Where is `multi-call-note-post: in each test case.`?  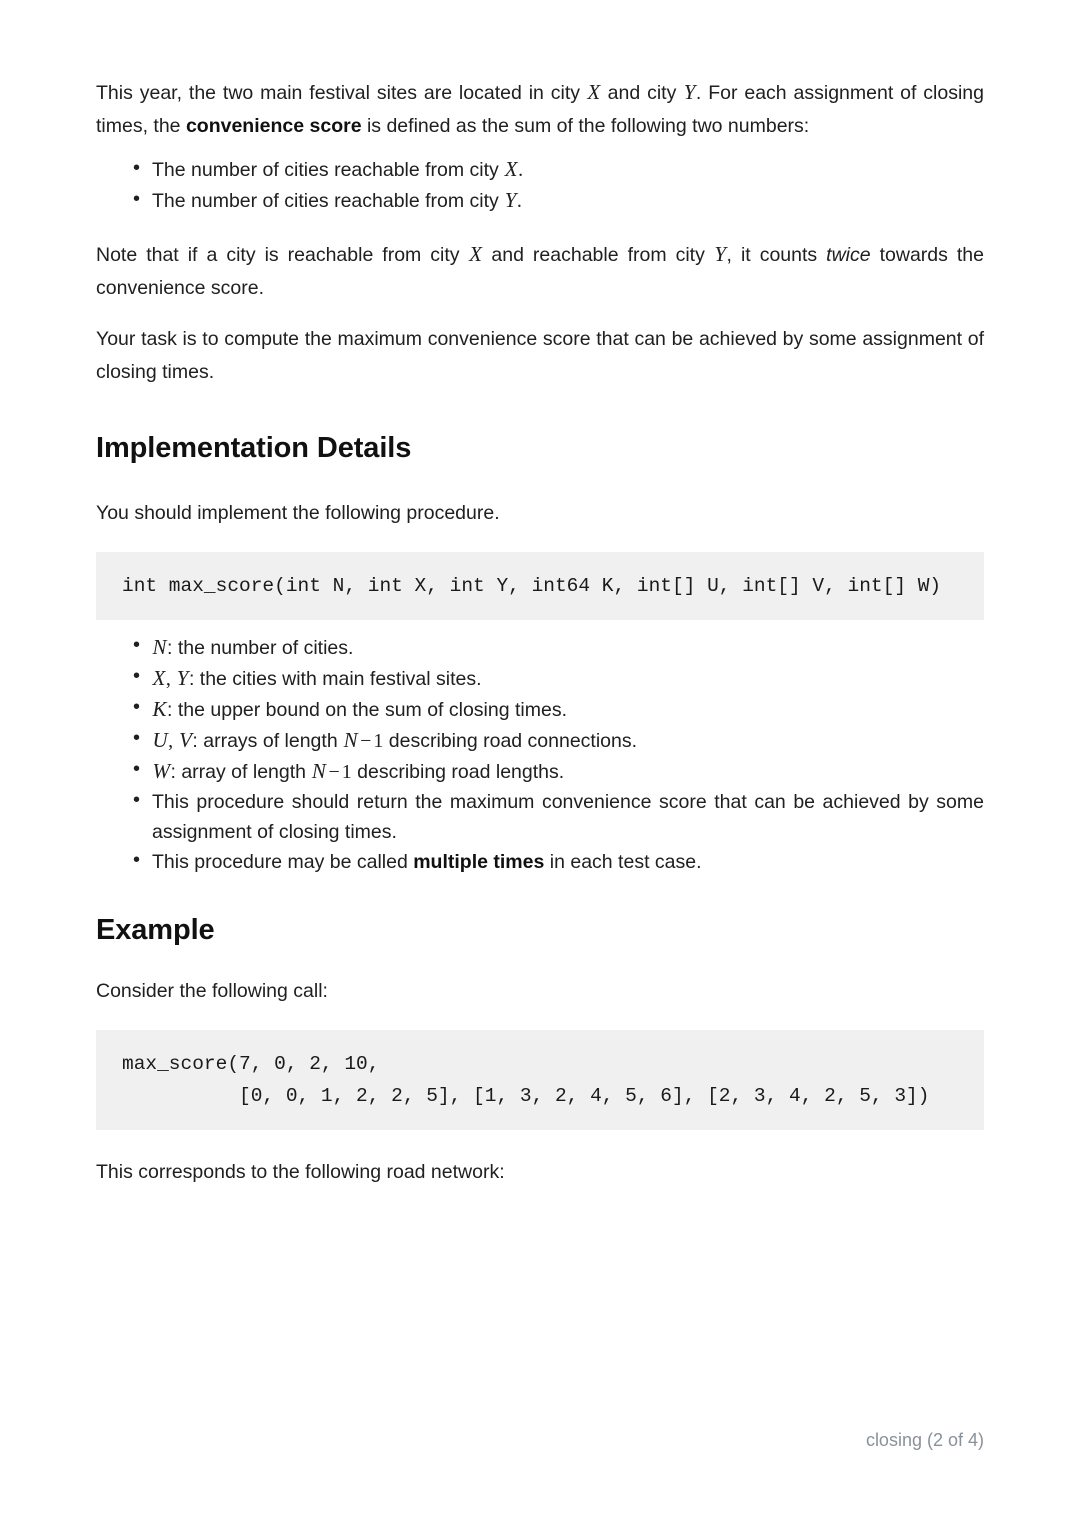
multi-call-note-post: in each test case. is located at coordinates (623, 862).